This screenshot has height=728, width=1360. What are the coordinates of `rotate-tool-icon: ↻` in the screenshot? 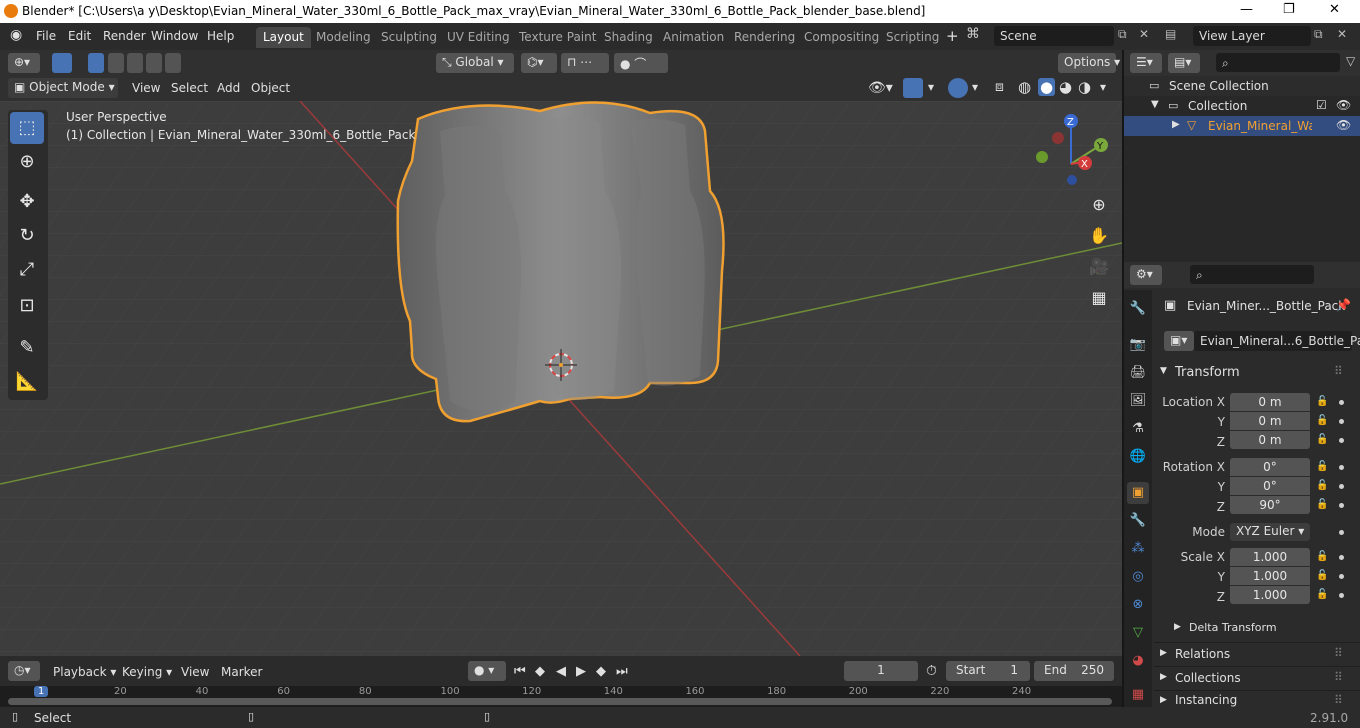 It's located at (27, 236).